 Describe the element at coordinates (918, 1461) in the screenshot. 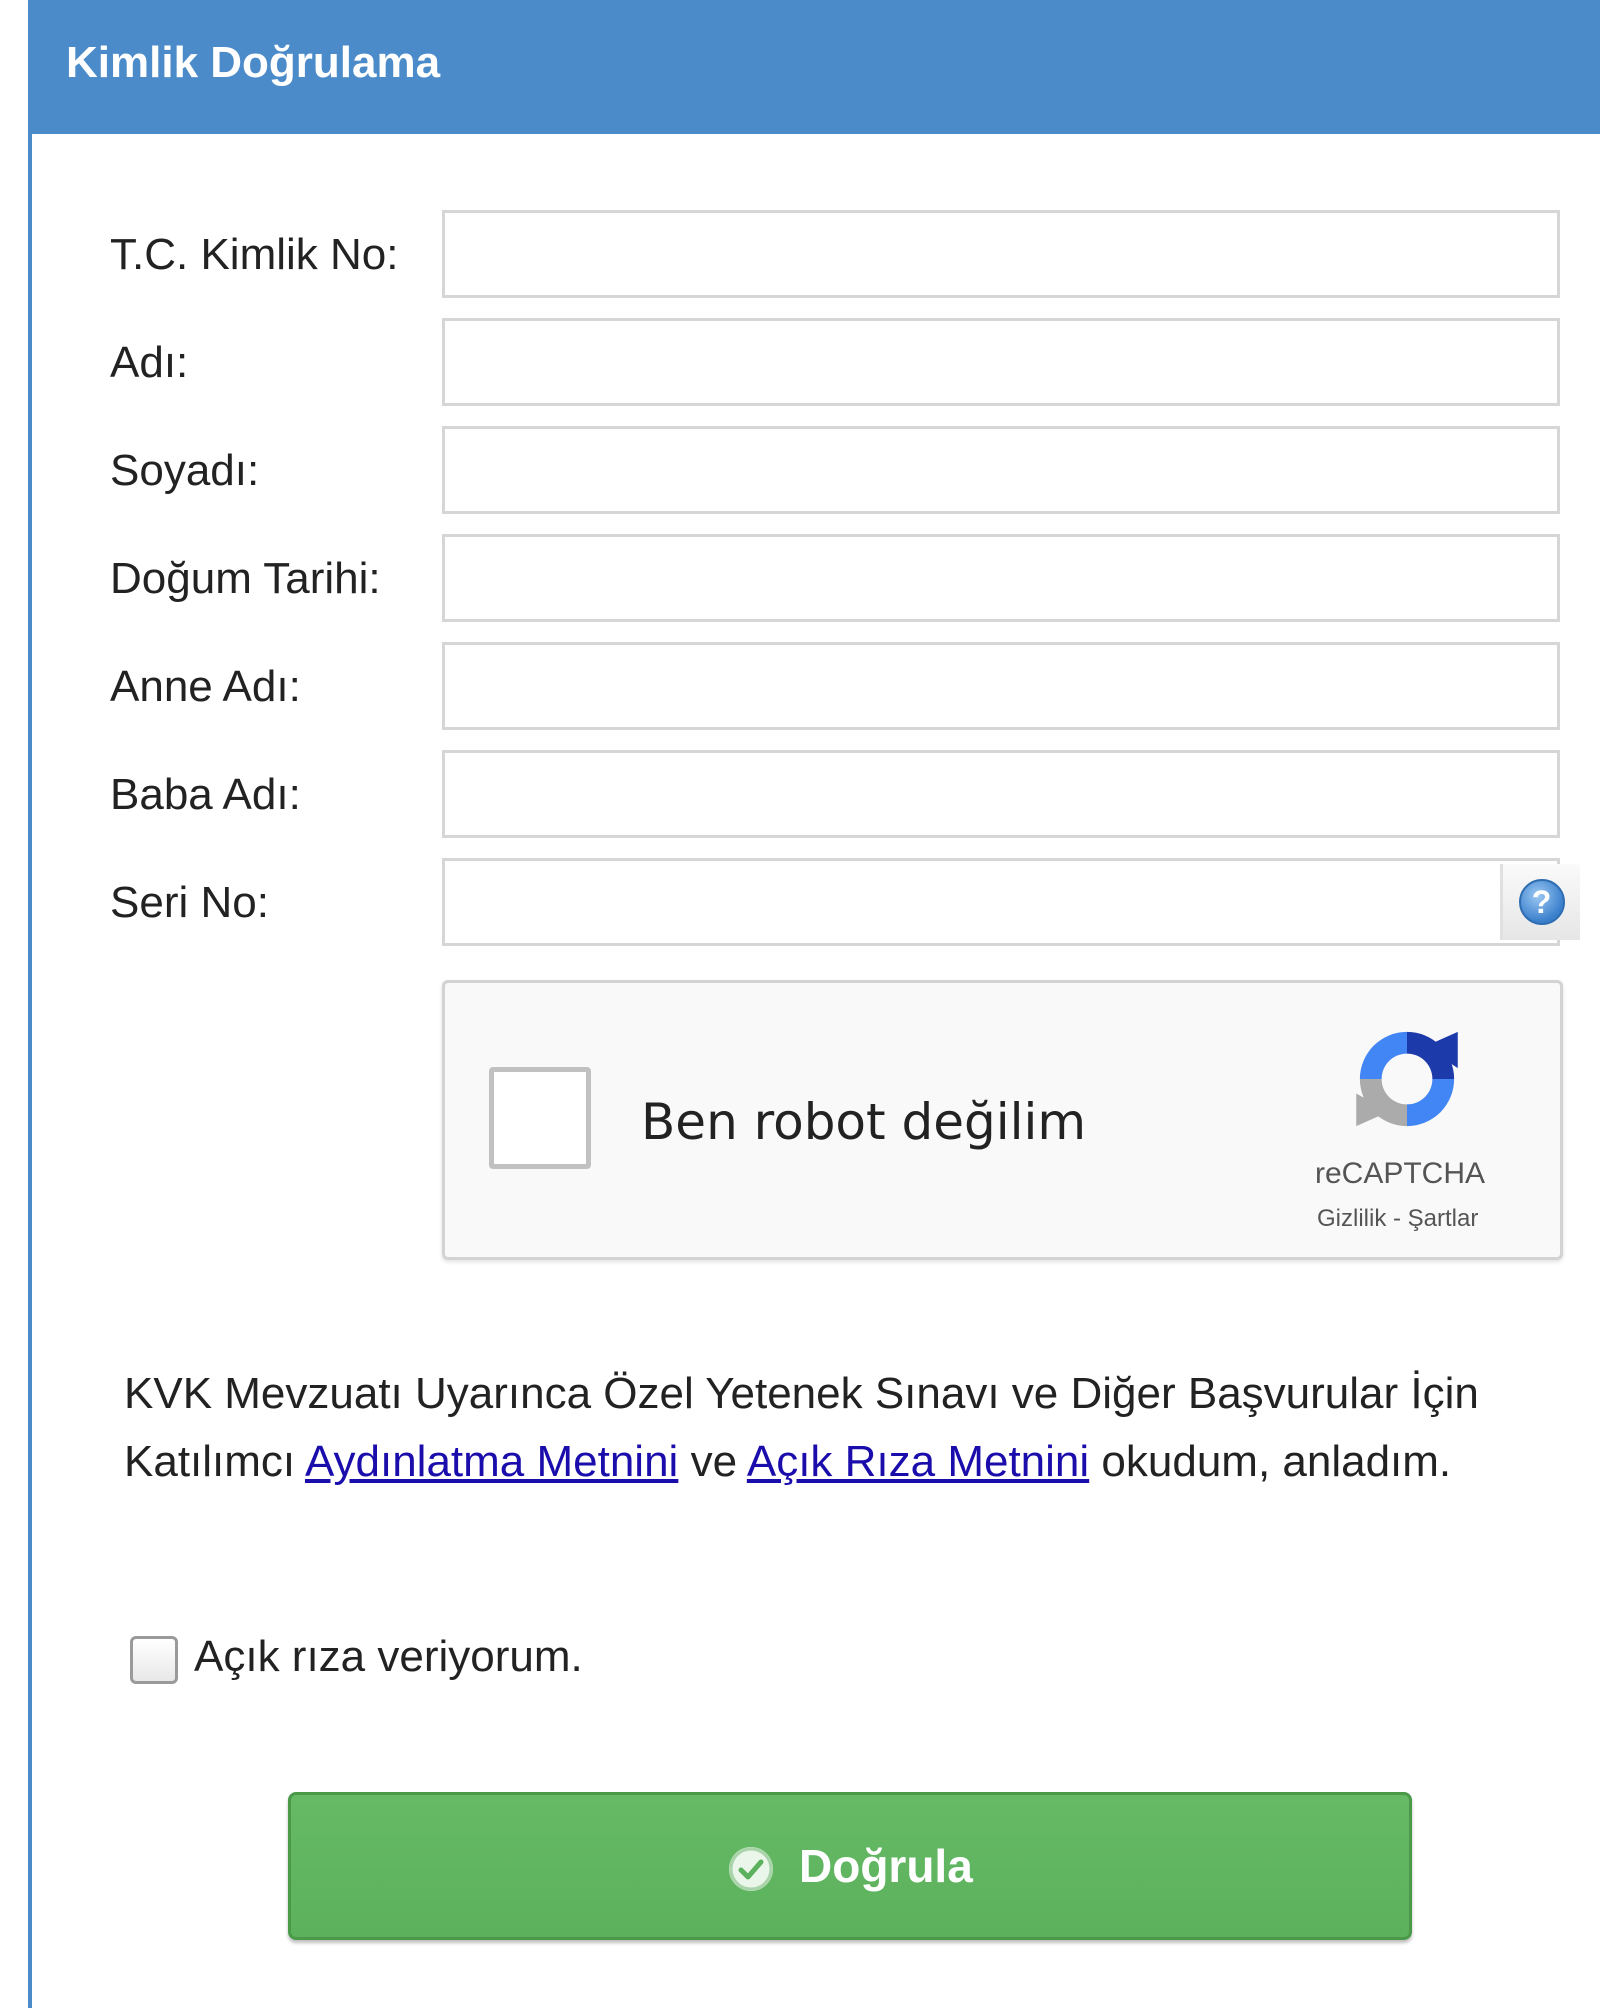

I see `acik-riza-metni-link: Açık Rıza Metnini` at that location.